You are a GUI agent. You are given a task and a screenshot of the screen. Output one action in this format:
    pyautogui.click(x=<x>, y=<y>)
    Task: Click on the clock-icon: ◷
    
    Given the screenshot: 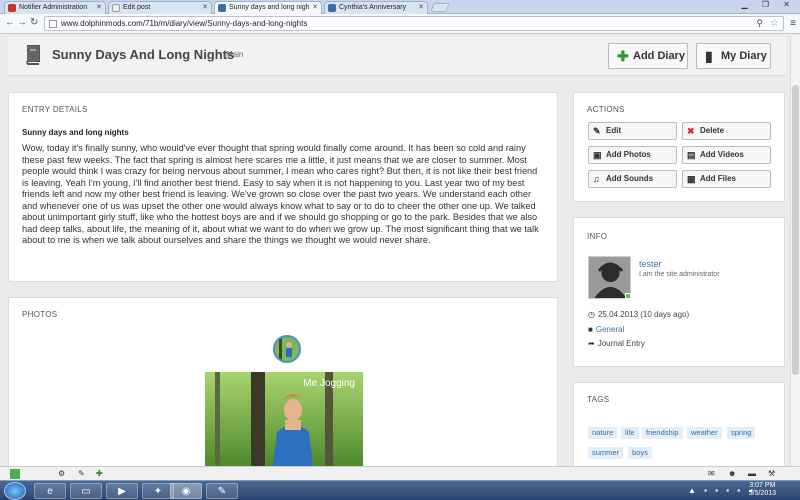 What is the action you would take?
    pyautogui.click(x=591, y=314)
    